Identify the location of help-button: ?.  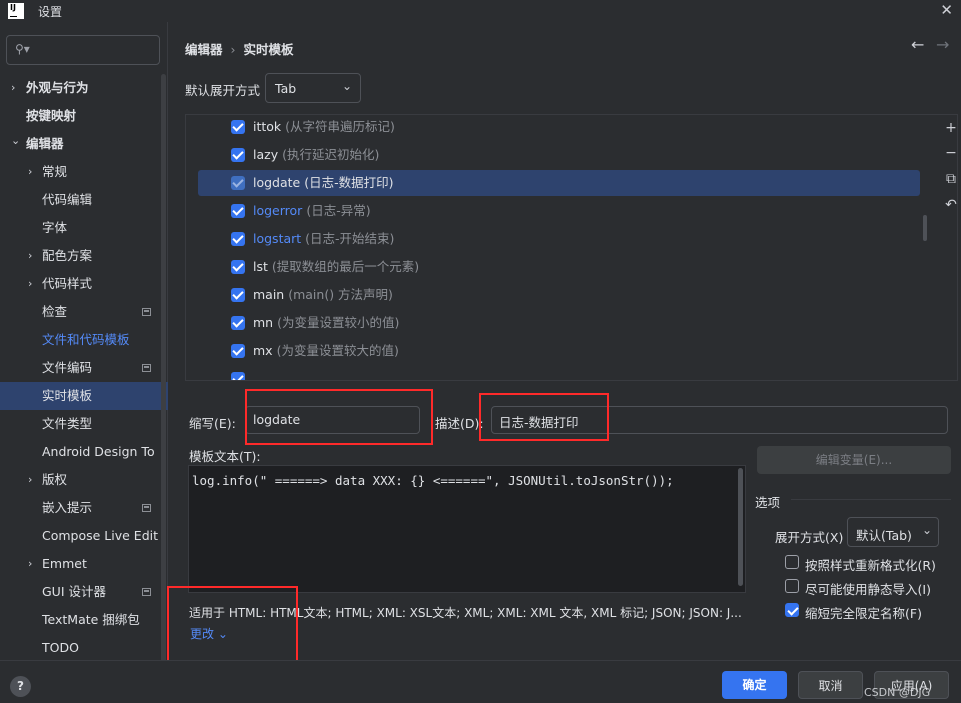
(20, 686).